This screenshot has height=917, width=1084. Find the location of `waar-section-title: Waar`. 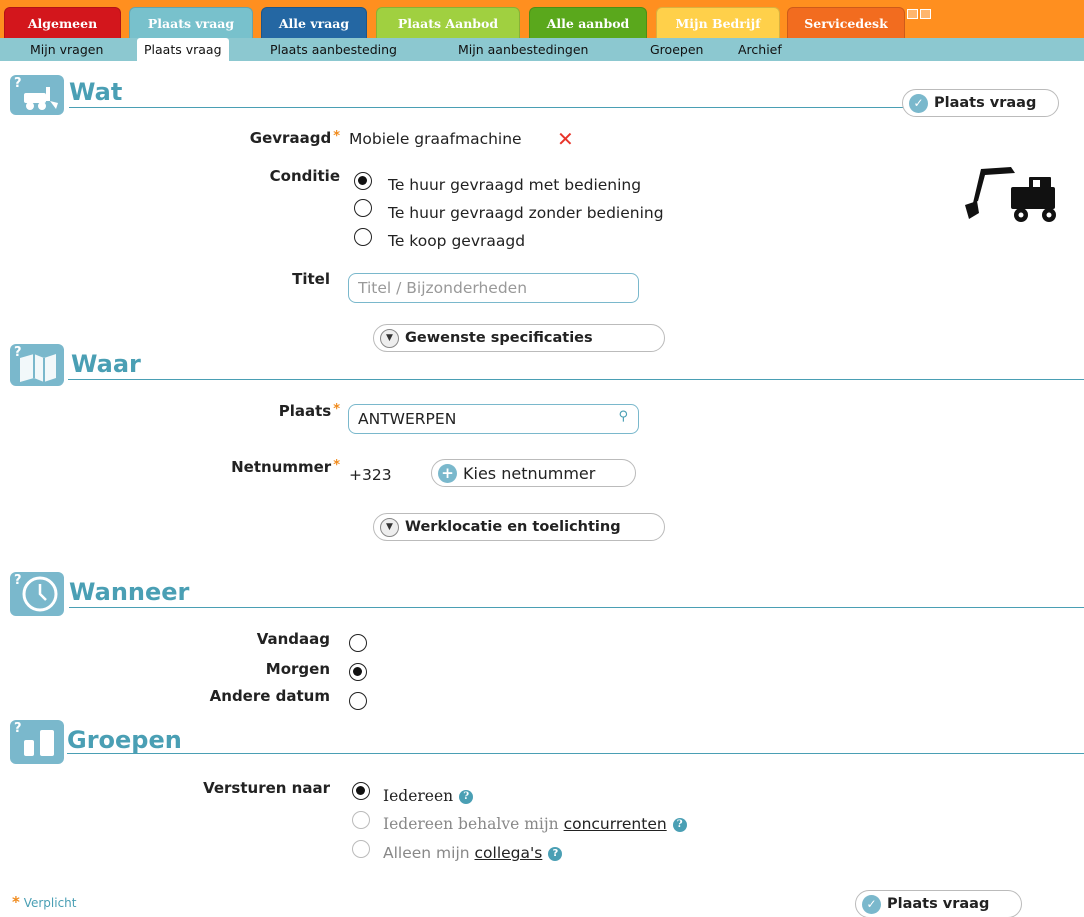

waar-section-title: Waar is located at coordinates (106, 364).